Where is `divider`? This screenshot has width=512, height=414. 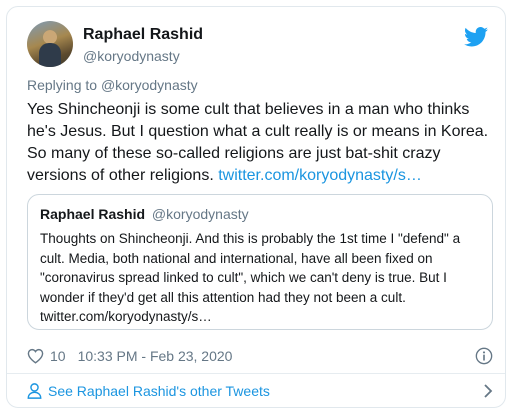
divider is located at coordinates (256, 373).